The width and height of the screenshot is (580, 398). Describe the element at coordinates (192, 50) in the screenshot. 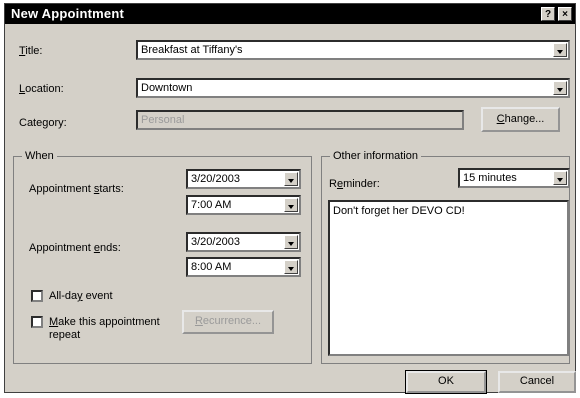

I see `title-value: Breakfast at Tiffany's` at that location.